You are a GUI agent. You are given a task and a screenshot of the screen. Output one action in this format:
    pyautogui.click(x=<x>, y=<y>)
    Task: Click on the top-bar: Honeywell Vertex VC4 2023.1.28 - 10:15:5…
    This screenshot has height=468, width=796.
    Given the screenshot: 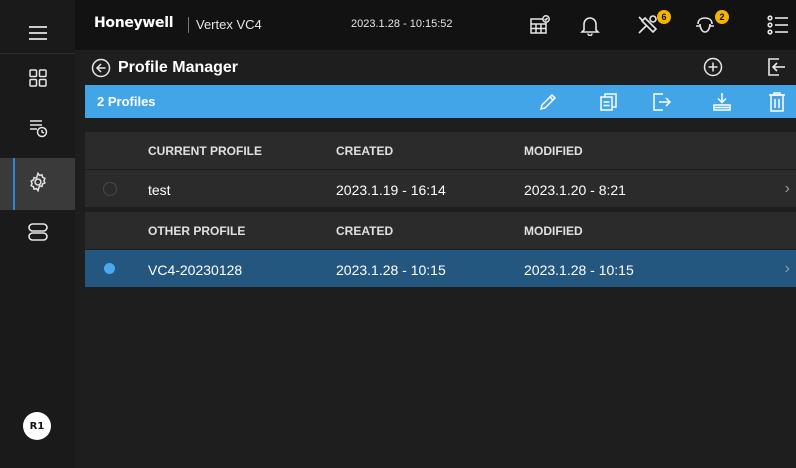 What is the action you would take?
    pyautogui.click(x=435, y=25)
    